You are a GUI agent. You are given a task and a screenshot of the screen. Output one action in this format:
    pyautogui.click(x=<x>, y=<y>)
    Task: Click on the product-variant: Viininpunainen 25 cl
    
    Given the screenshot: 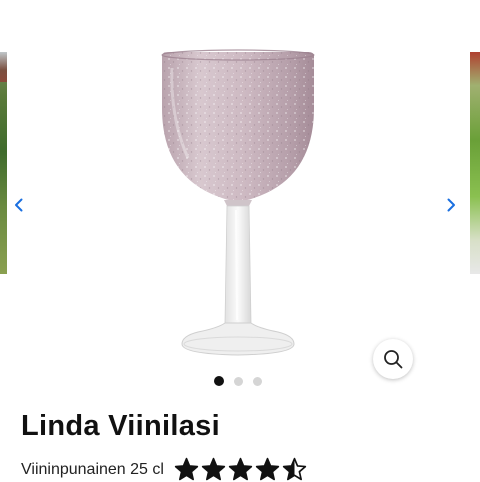 What is the action you would take?
    pyautogui.click(x=92, y=469)
    